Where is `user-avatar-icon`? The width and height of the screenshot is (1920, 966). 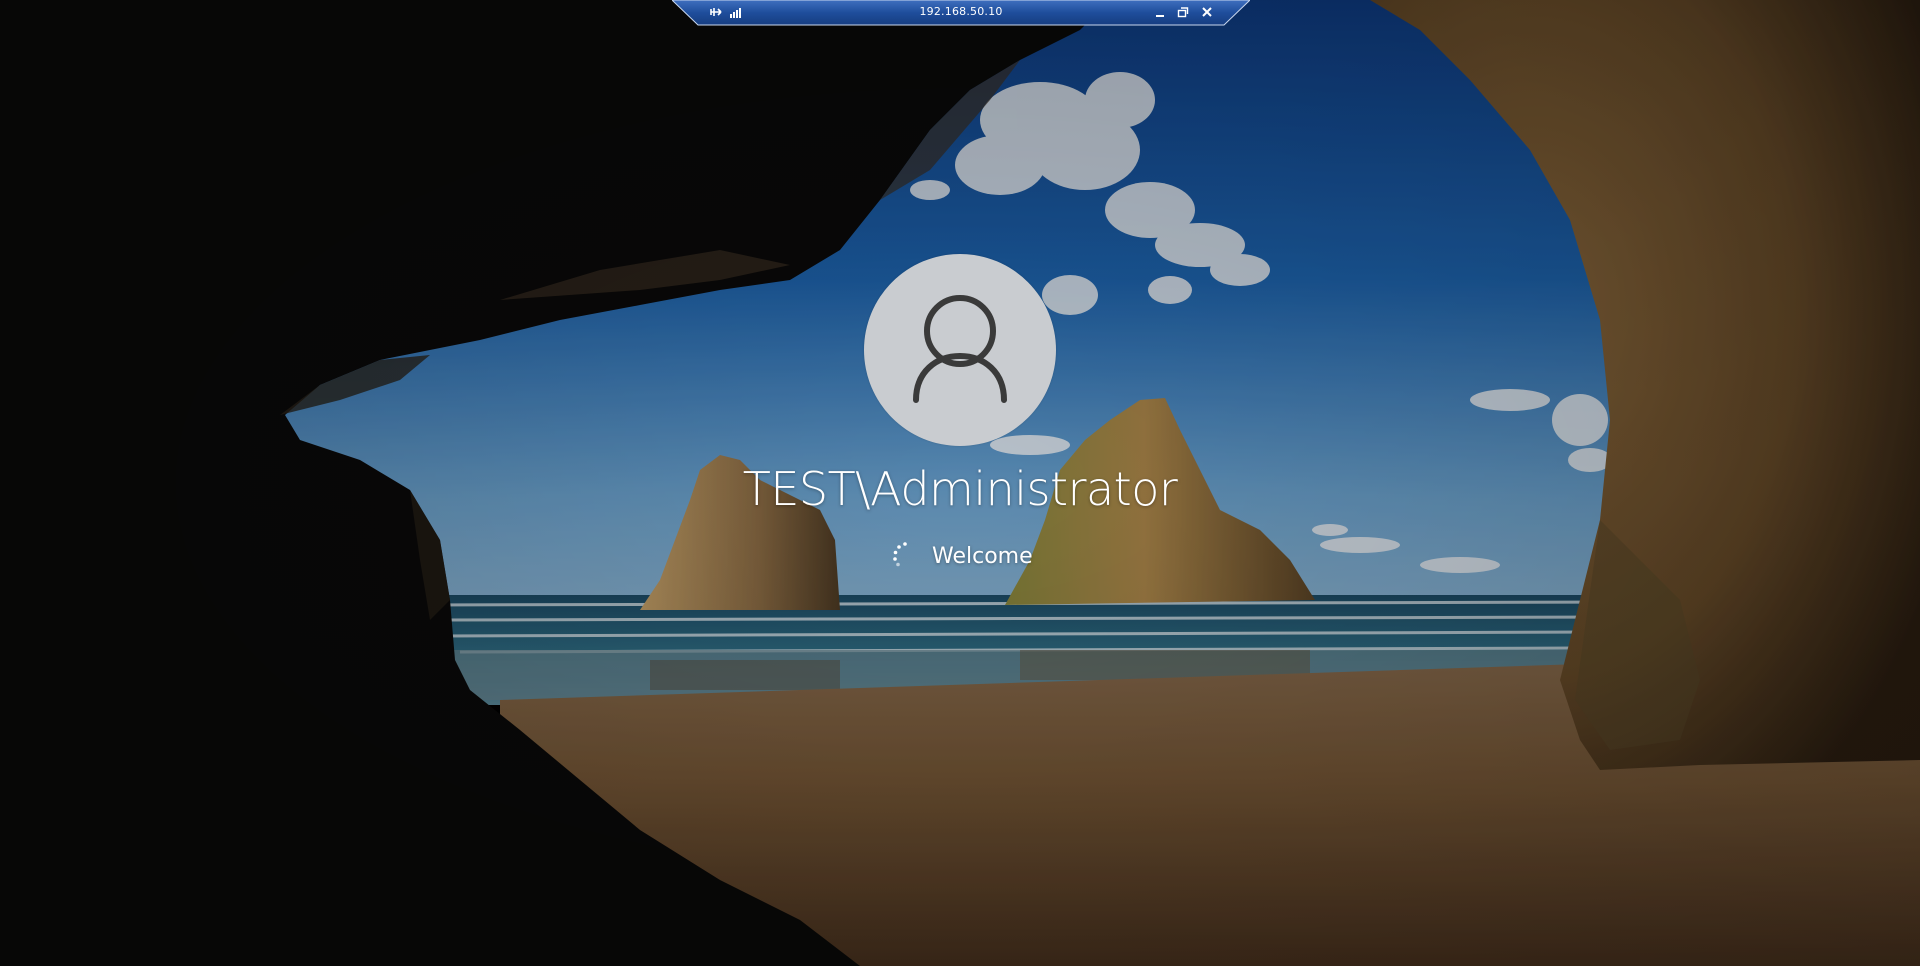 user-avatar-icon is located at coordinates (960, 349).